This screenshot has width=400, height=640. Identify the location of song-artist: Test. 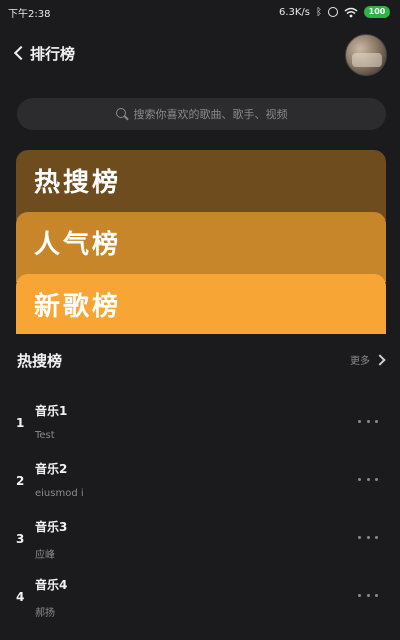
(45, 435).